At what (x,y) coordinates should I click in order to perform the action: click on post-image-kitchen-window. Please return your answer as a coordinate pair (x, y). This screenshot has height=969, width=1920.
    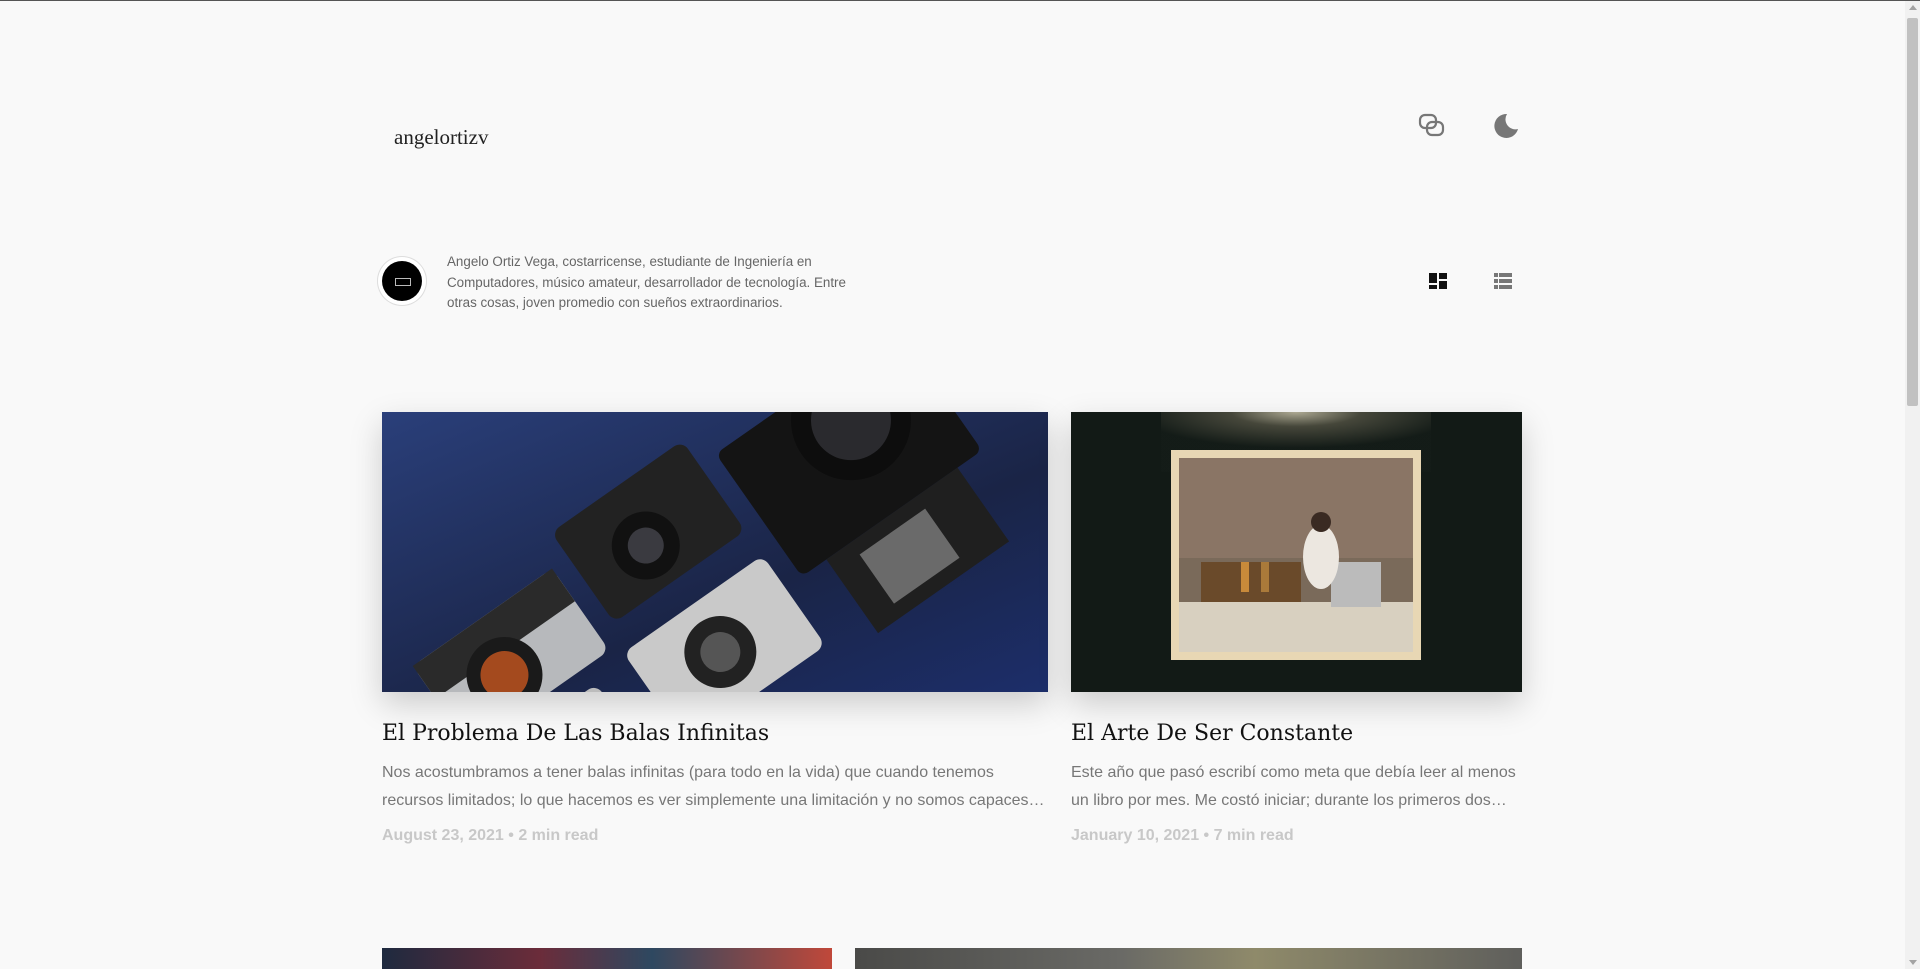
    Looking at the image, I should click on (1296, 552).